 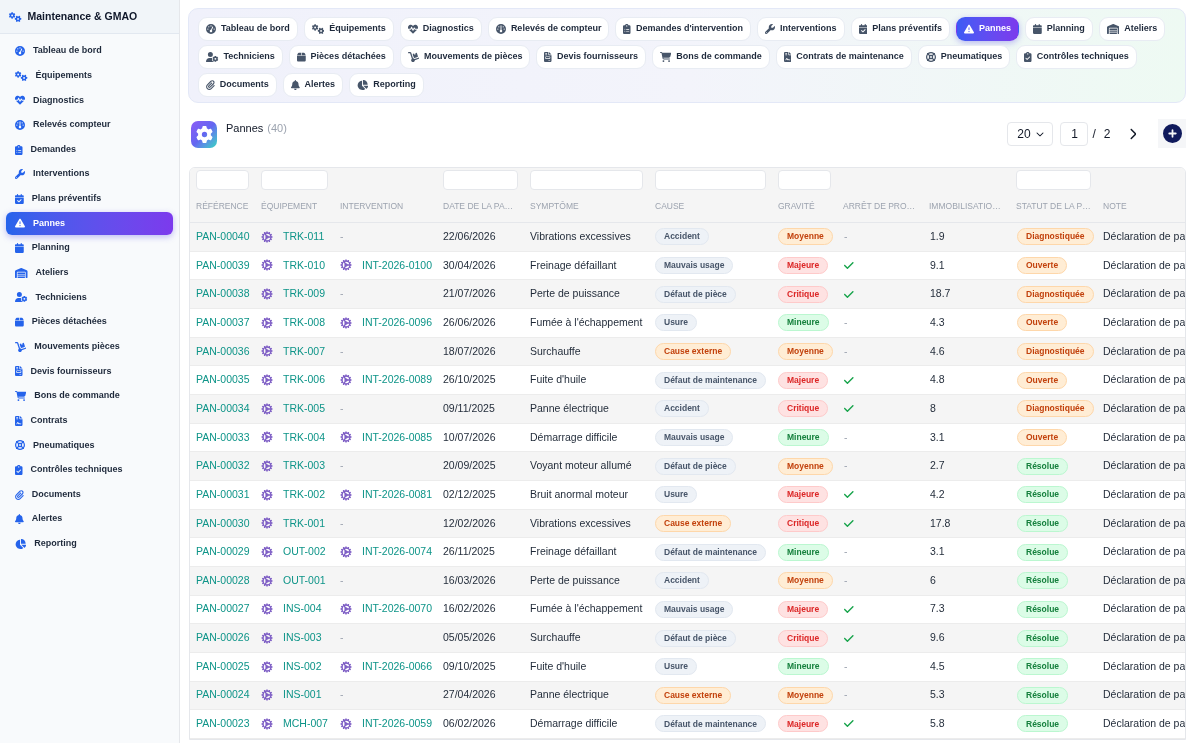 I want to click on nav-tab: Contrôles techniques, so click(x=1076, y=57).